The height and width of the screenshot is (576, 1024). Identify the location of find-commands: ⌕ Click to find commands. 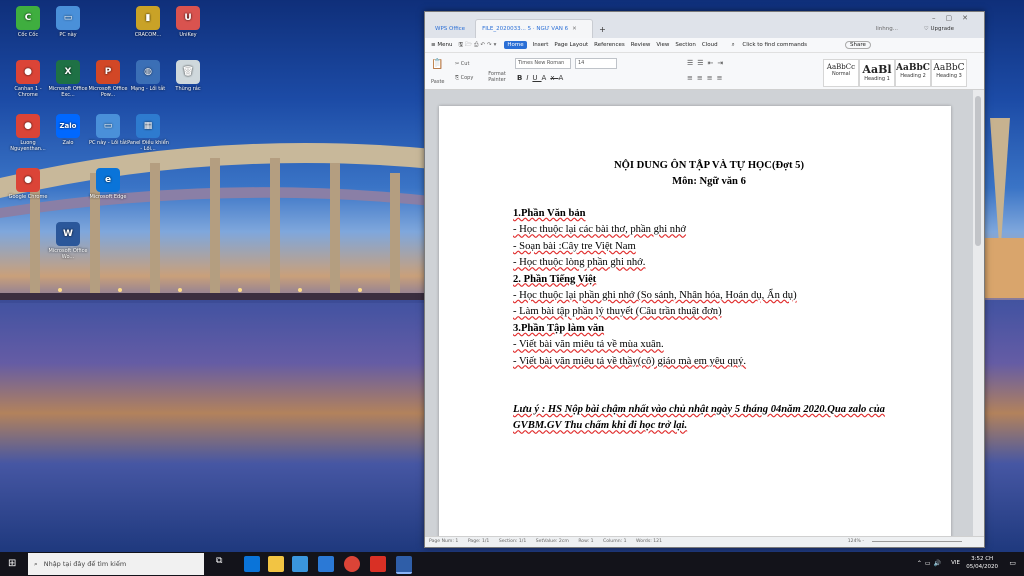
(772, 45).